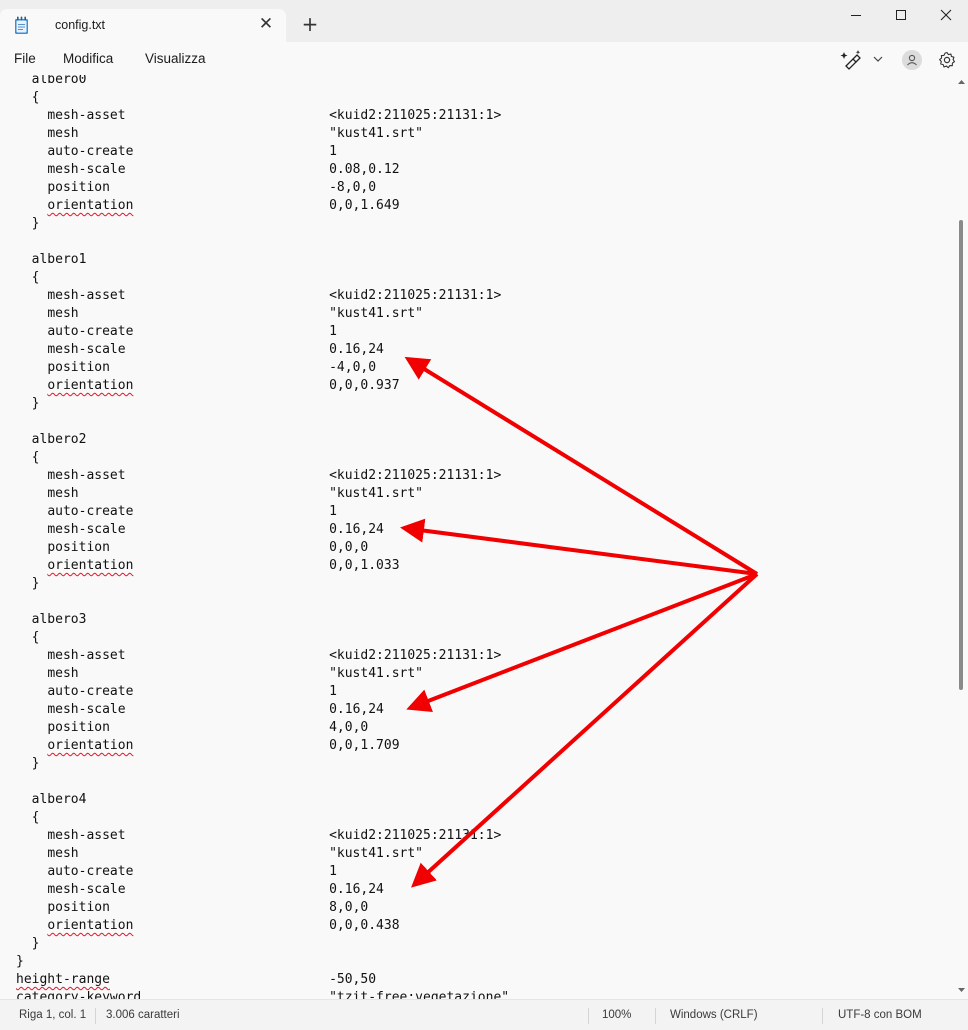 This screenshot has width=968, height=1030. What do you see at coordinates (175, 58) in the screenshot?
I see `menu-view: Visualizza` at bounding box center [175, 58].